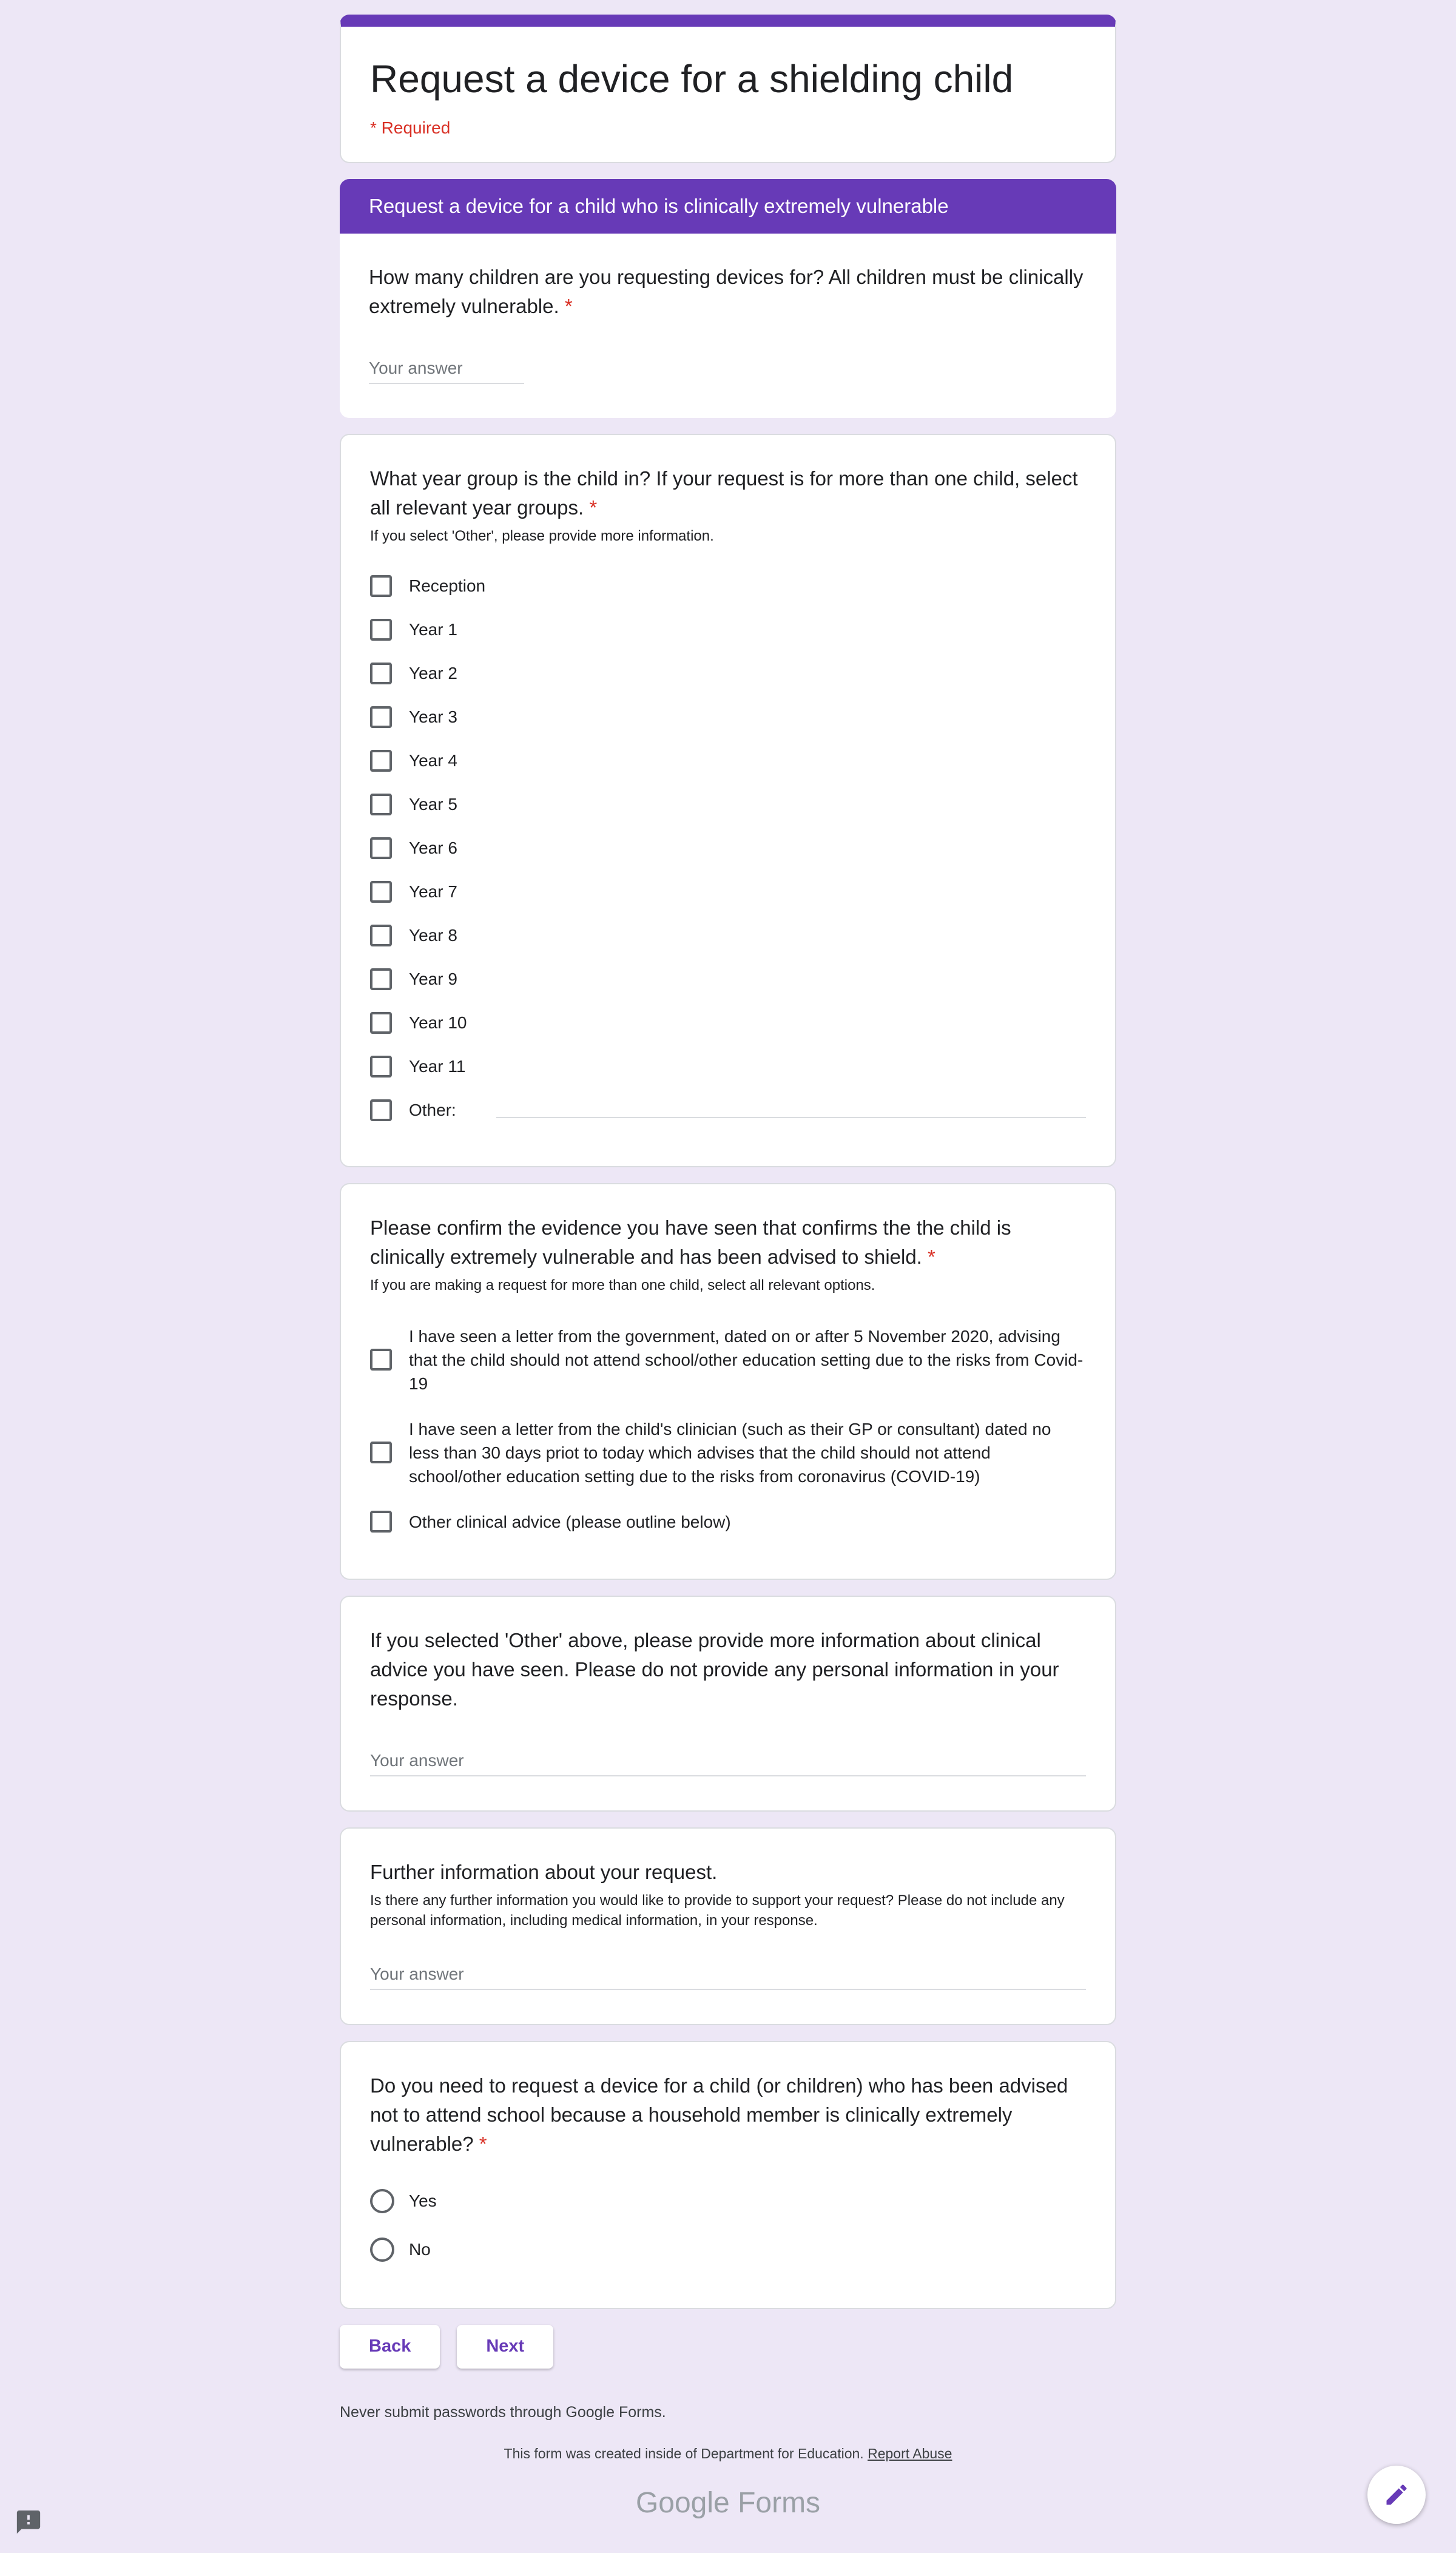 This screenshot has height=2553, width=1456. Describe the element at coordinates (692, 79) in the screenshot. I see `form-title: Request a device for a shielding child` at that location.